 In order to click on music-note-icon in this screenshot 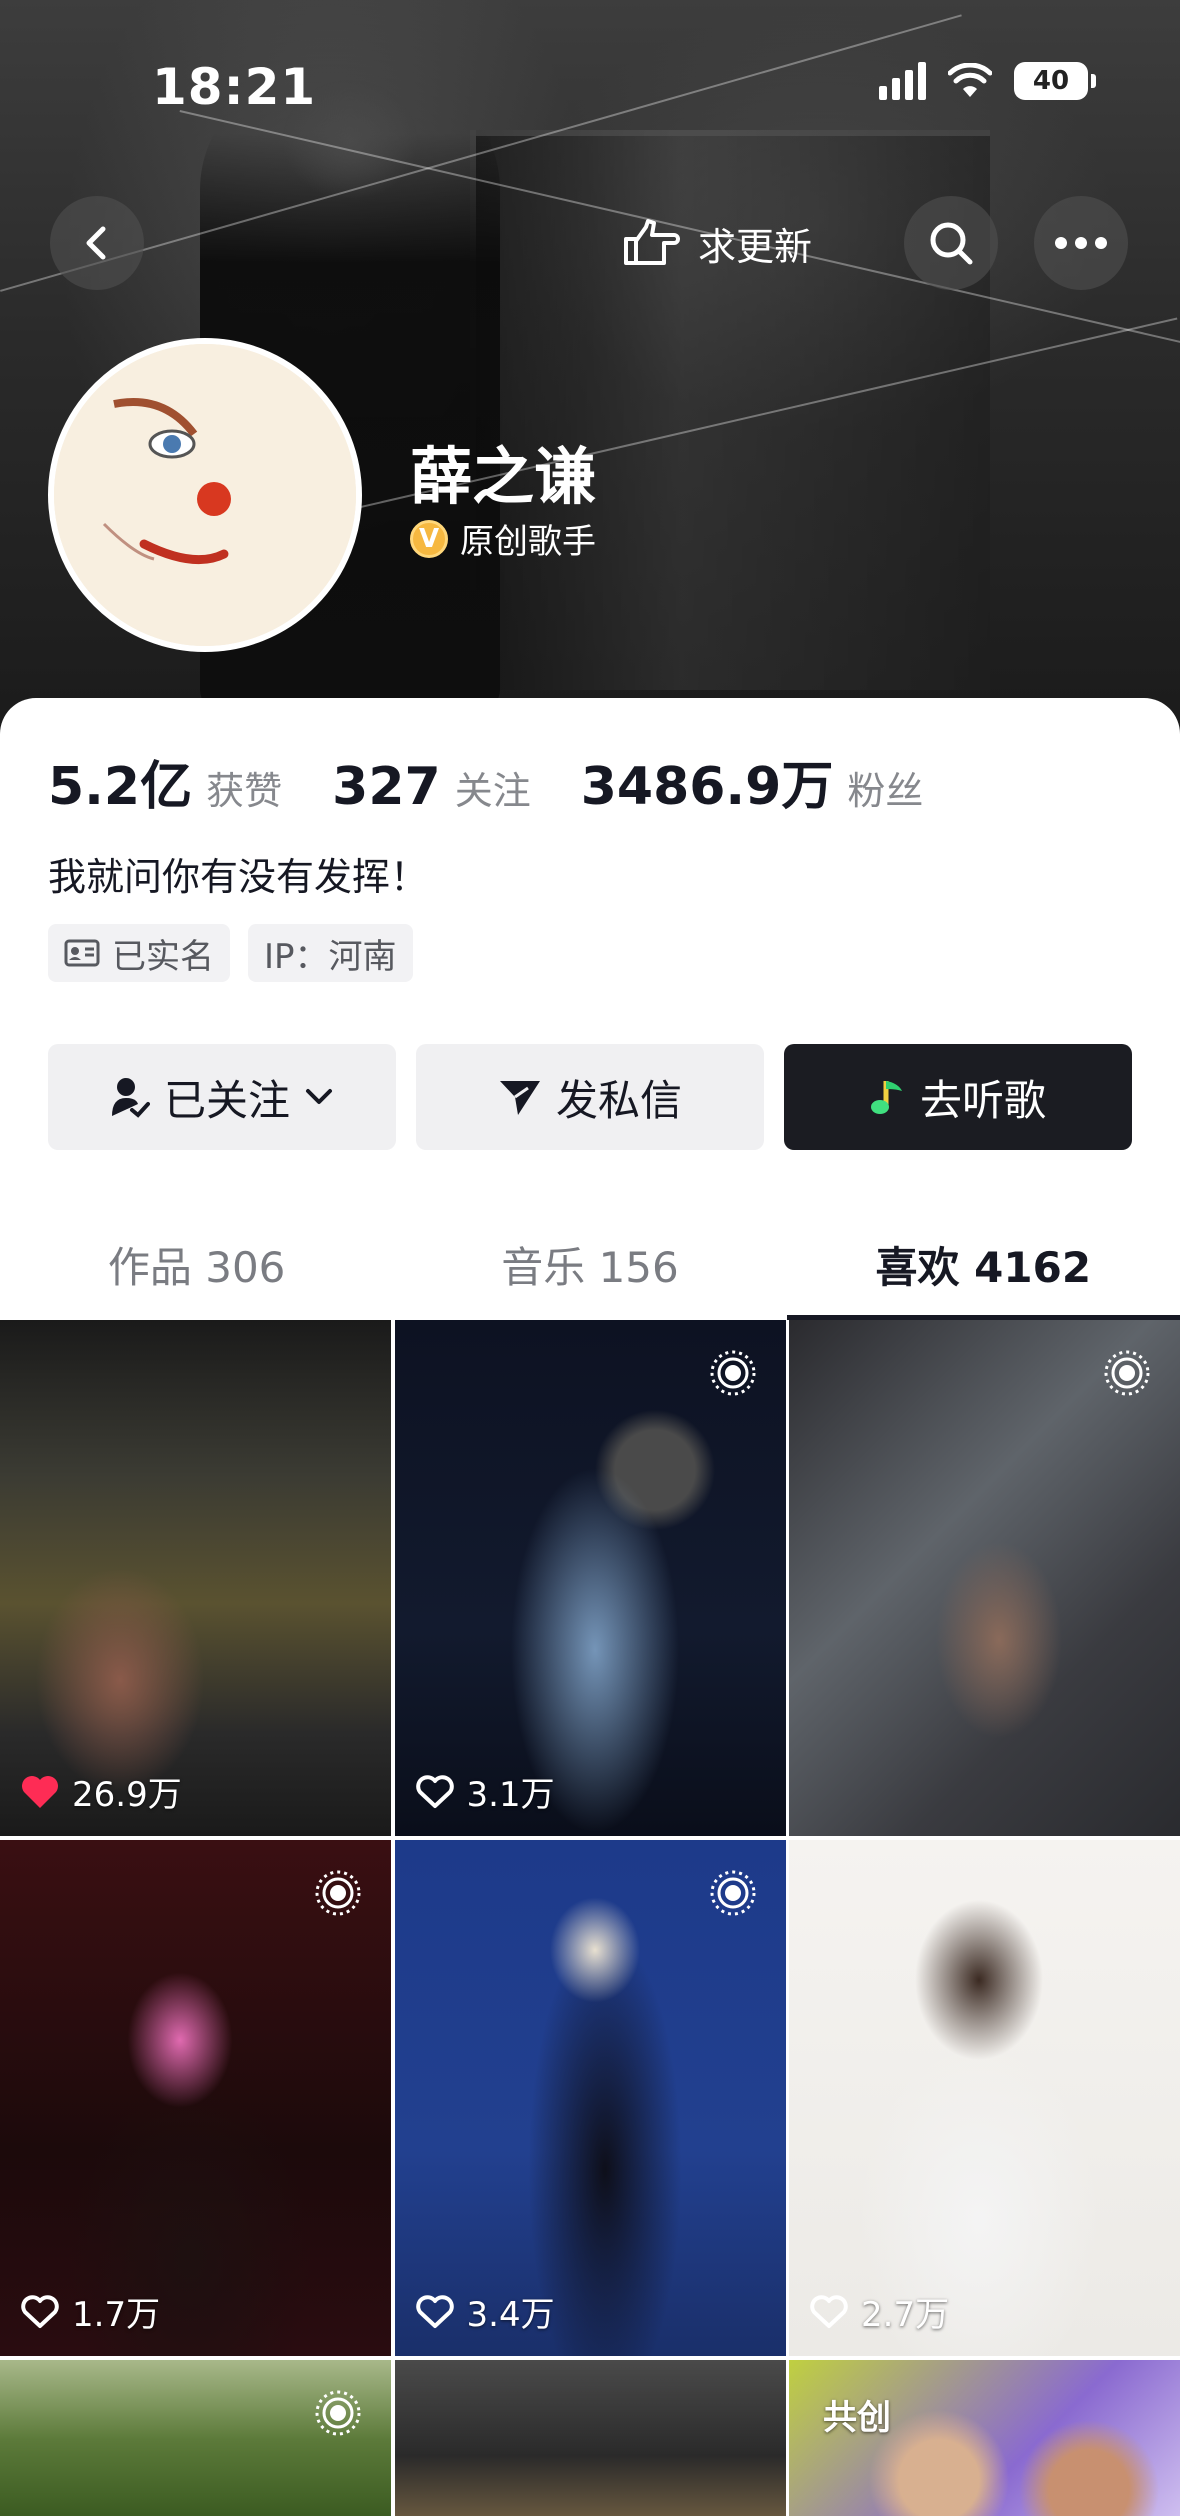, I will do `click(886, 1097)`.